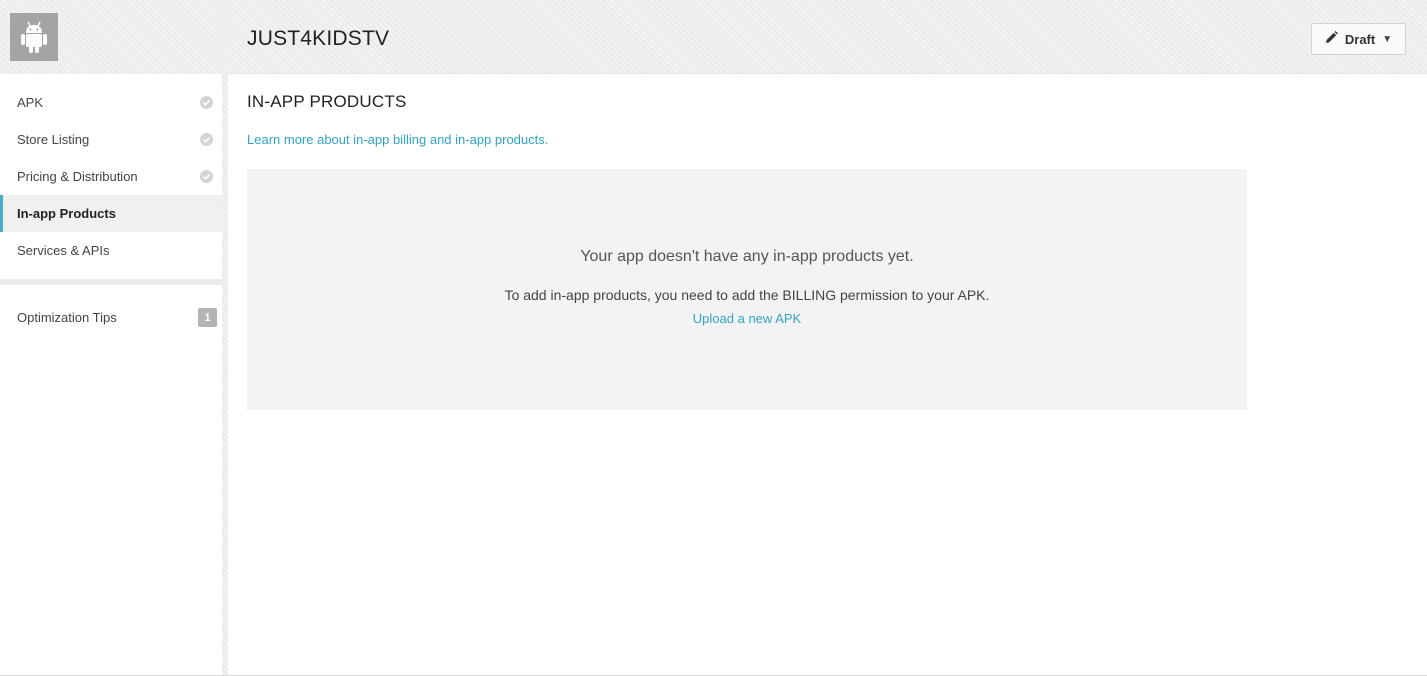  Describe the element at coordinates (318, 38) in the screenshot. I see `app-title: JUST4KIDSTV` at that location.